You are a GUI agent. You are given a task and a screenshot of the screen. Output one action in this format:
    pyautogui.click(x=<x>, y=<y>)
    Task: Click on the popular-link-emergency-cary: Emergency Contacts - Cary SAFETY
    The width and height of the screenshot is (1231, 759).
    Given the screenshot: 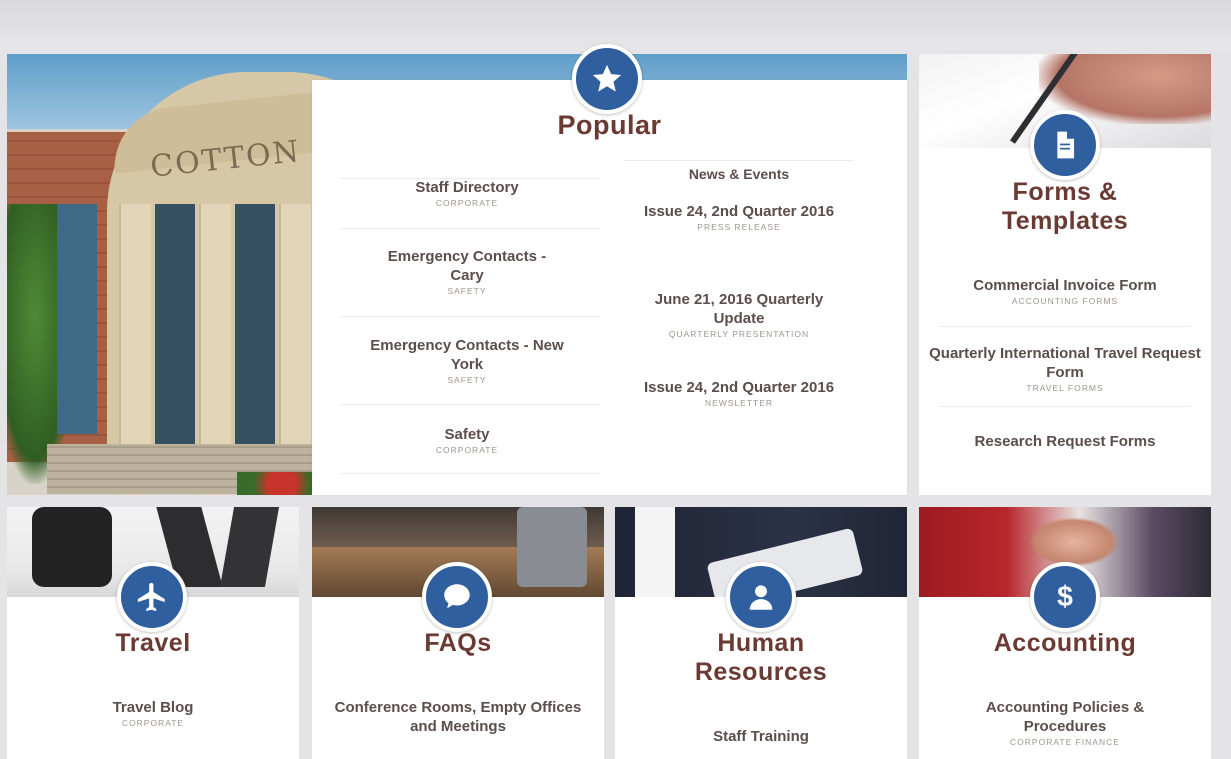 What is the action you would take?
    pyautogui.click(x=467, y=272)
    